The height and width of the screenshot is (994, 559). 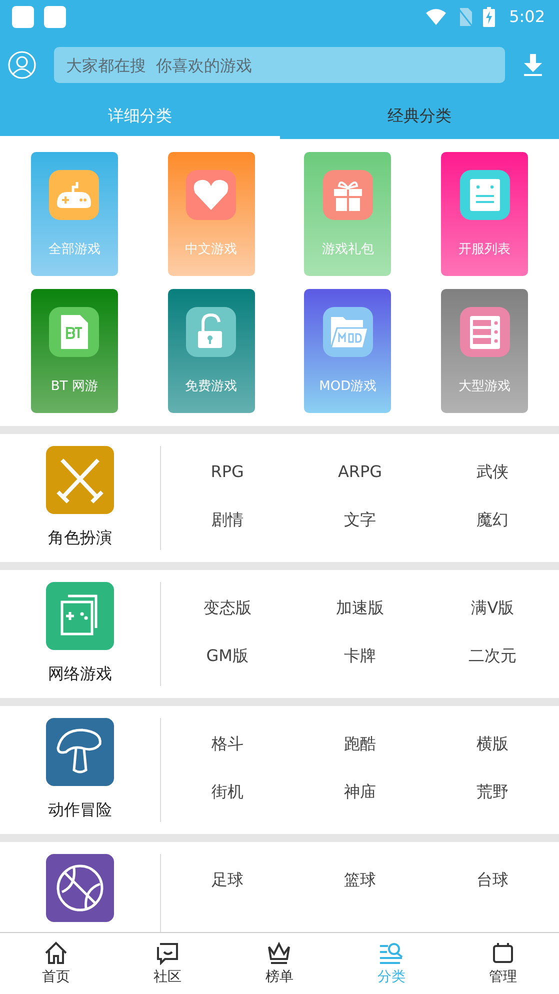 What do you see at coordinates (391, 953) in the screenshot?
I see `category-icon` at bounding box center [391, 953].